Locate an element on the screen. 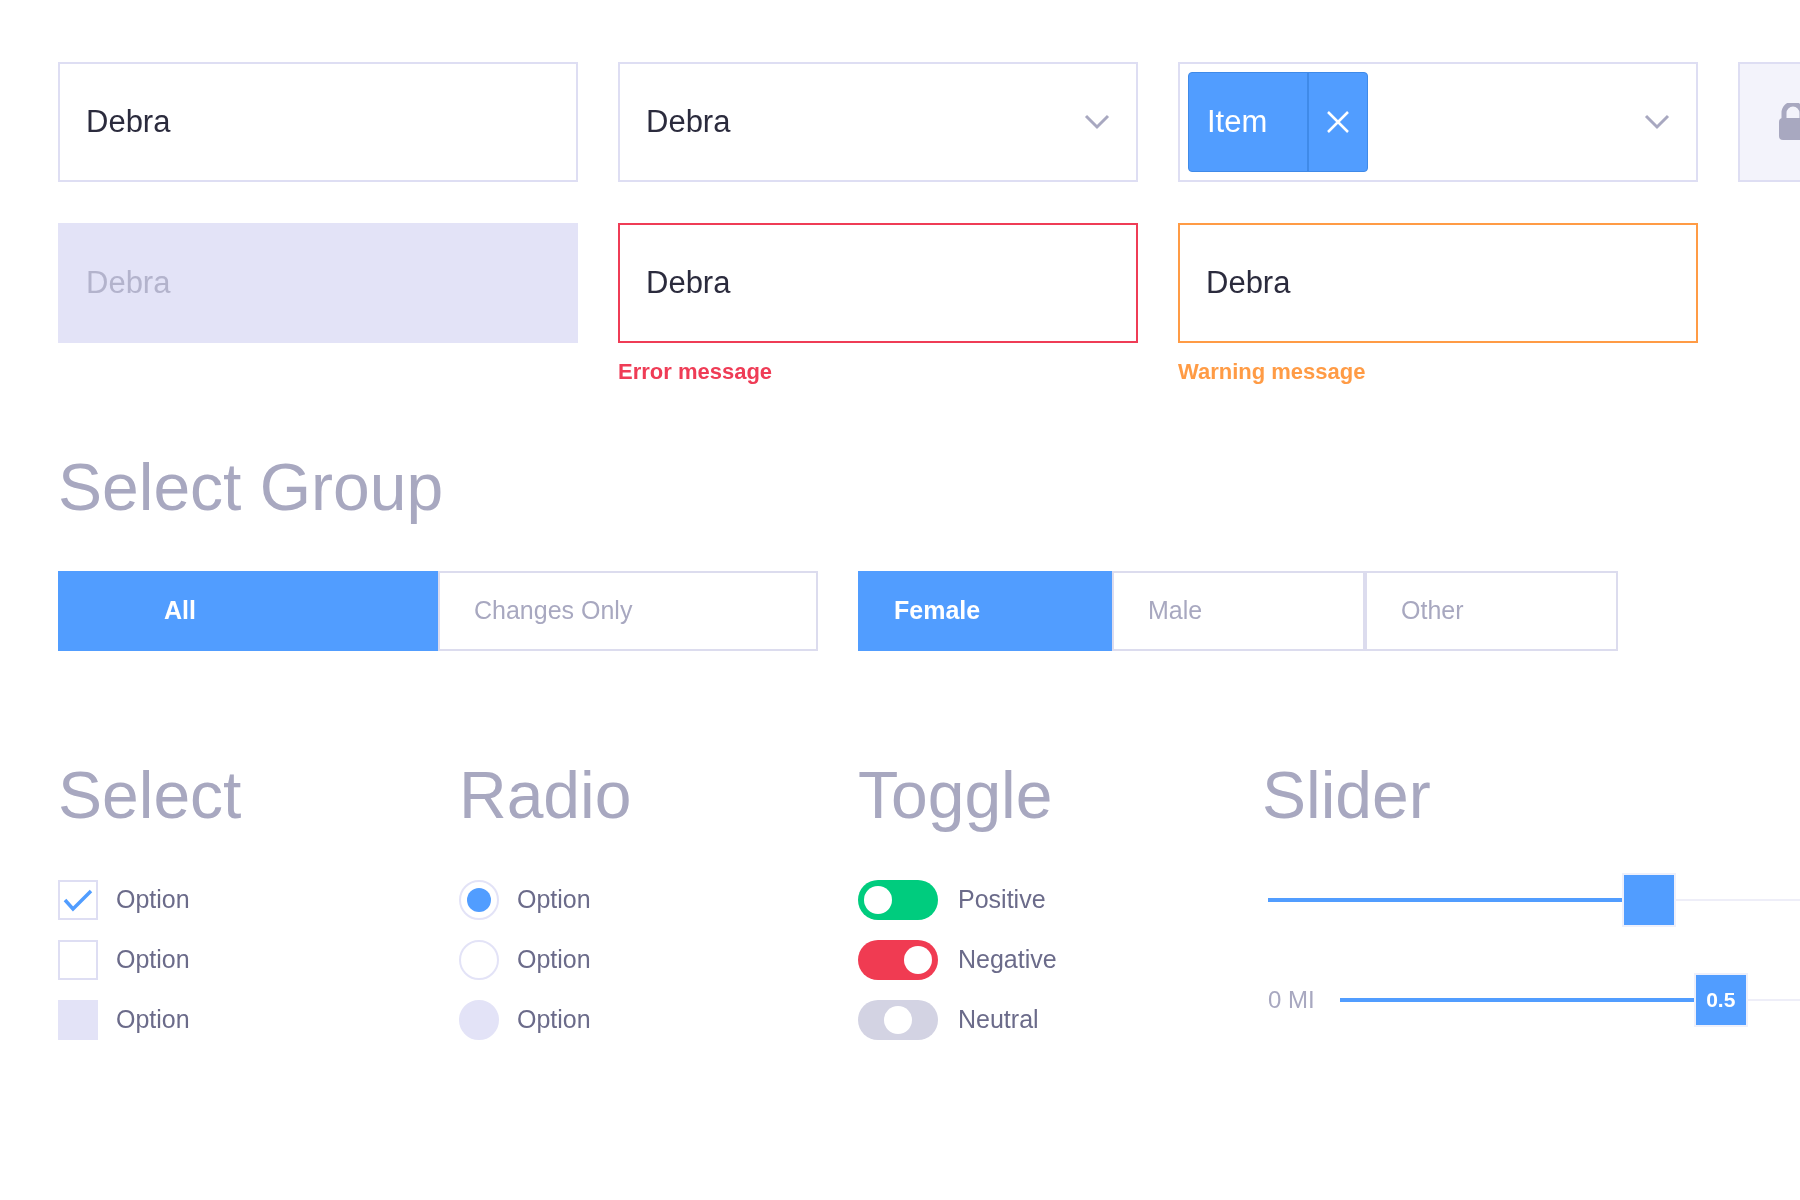 The height and width of the screenshot is (1200, 1800). tag-chip: Item is located at coordinates (1278, 122).